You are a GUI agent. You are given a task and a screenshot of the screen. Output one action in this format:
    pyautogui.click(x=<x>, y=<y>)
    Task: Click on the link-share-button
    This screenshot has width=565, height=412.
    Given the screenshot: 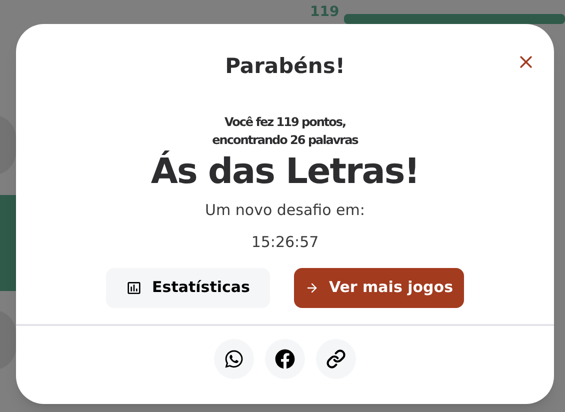 What is the action you would take?
    pyautogui.click(x=336, y=358)
    